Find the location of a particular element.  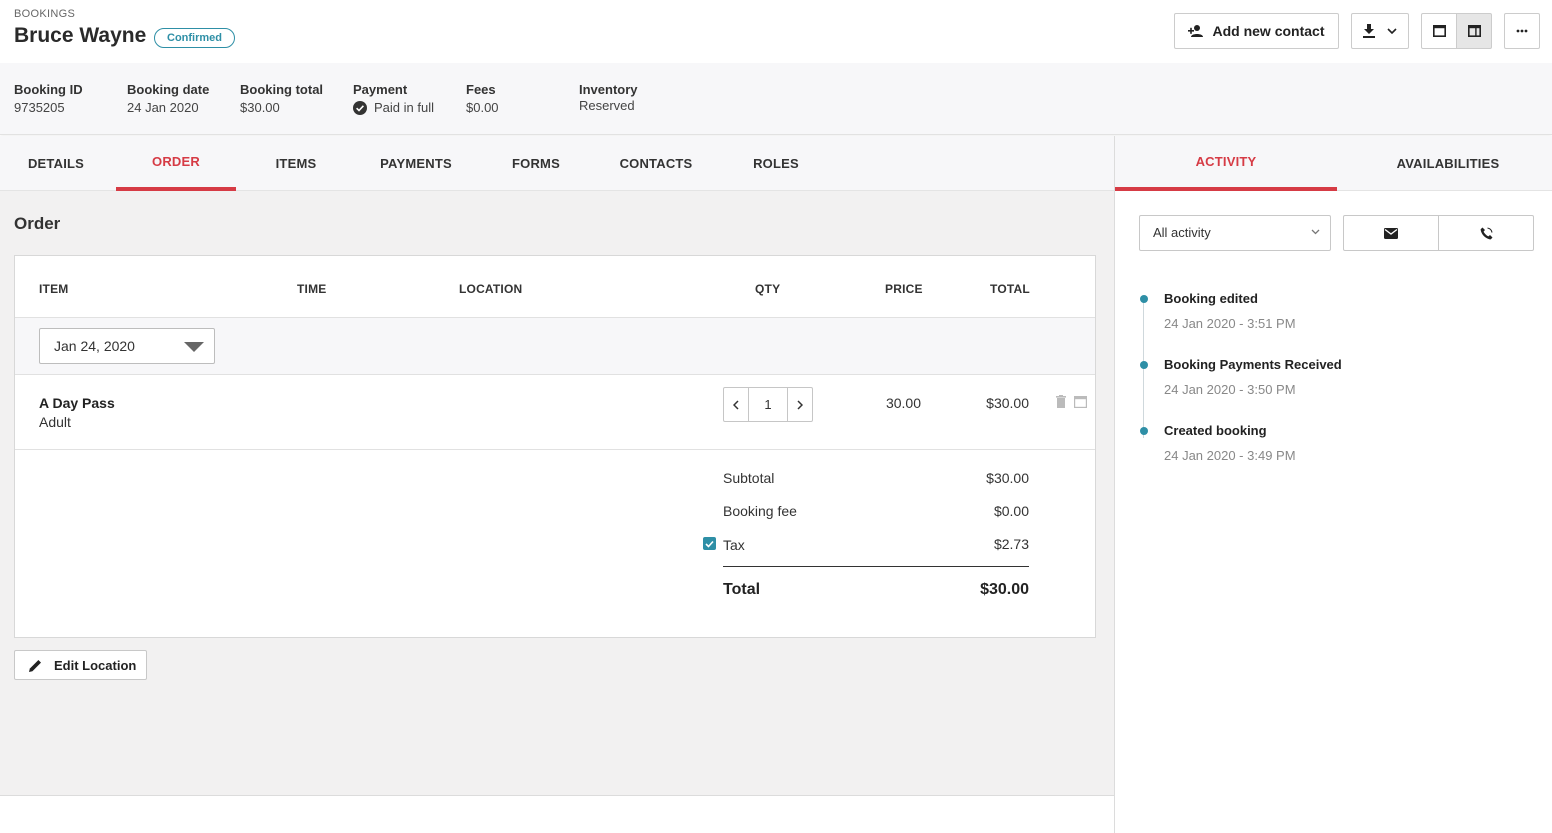

qty-value: 1 is located at coordinates (768, 404).